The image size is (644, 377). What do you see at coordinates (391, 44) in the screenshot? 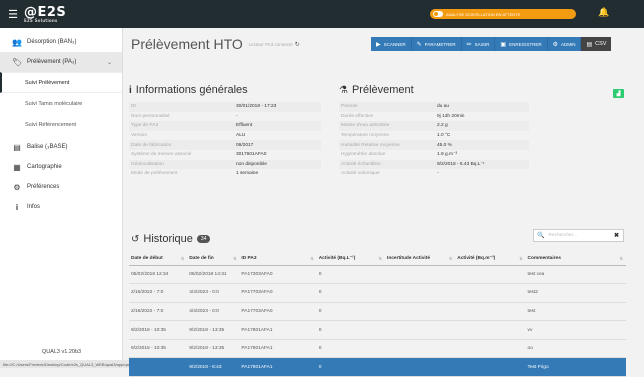
I see `scanner-button: ▶ SCANNER` at bounding box center [391, 44].